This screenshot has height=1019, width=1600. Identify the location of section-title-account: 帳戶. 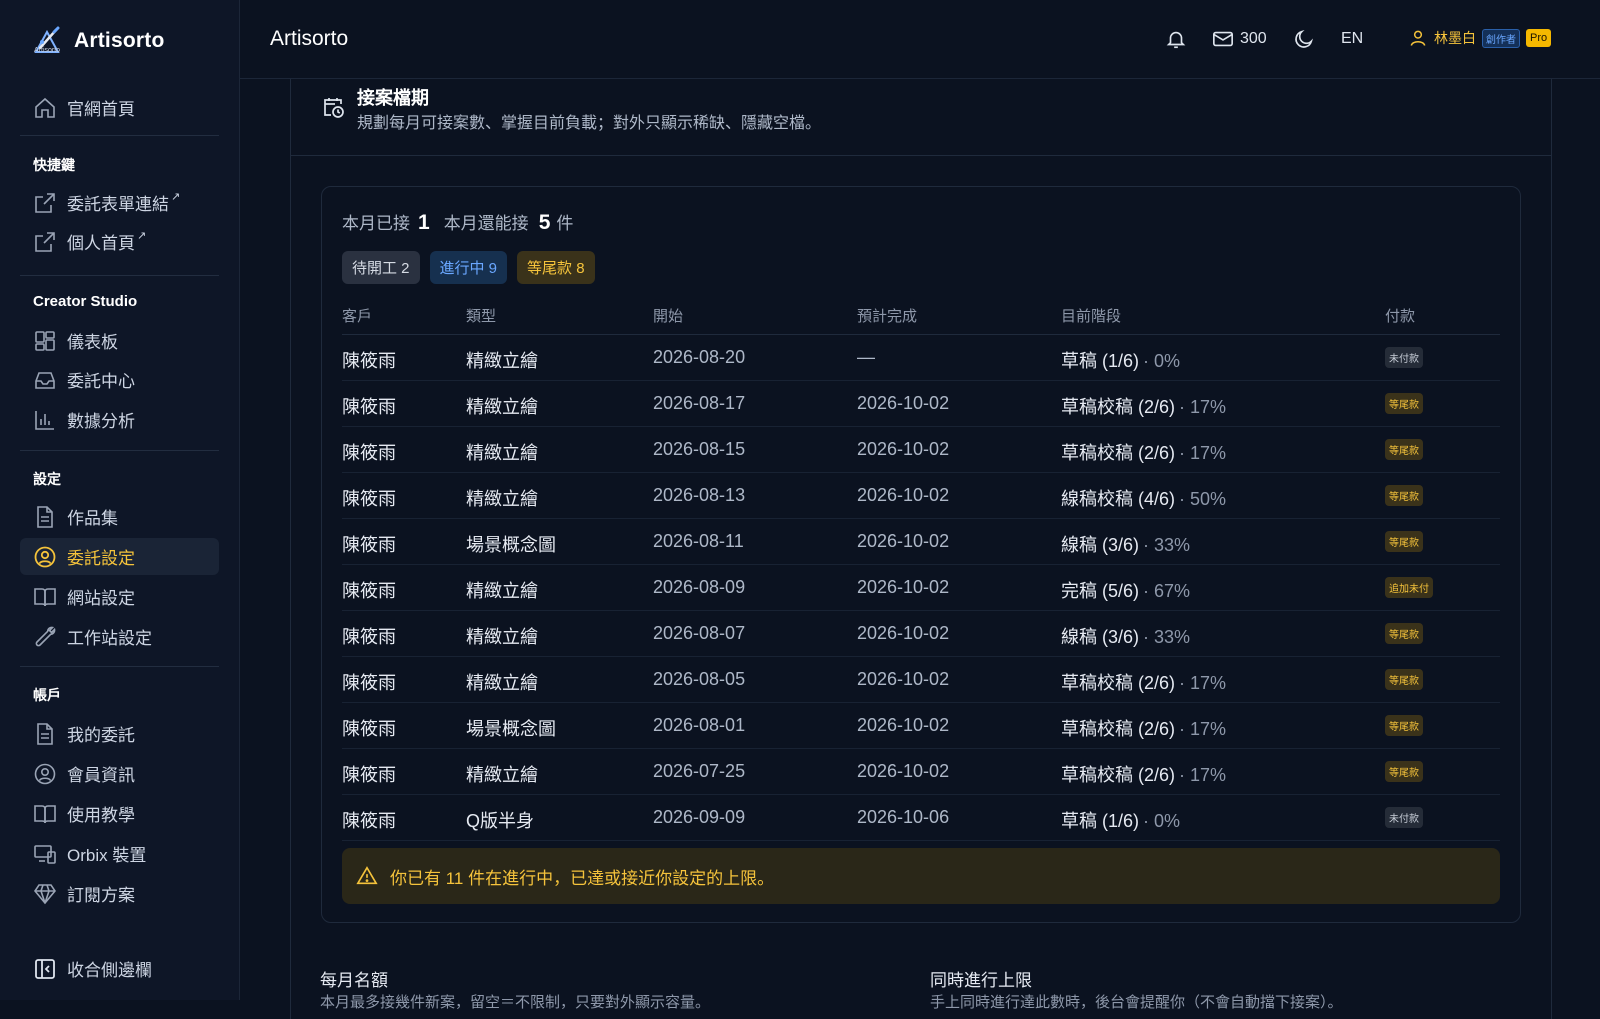
(47, 695).